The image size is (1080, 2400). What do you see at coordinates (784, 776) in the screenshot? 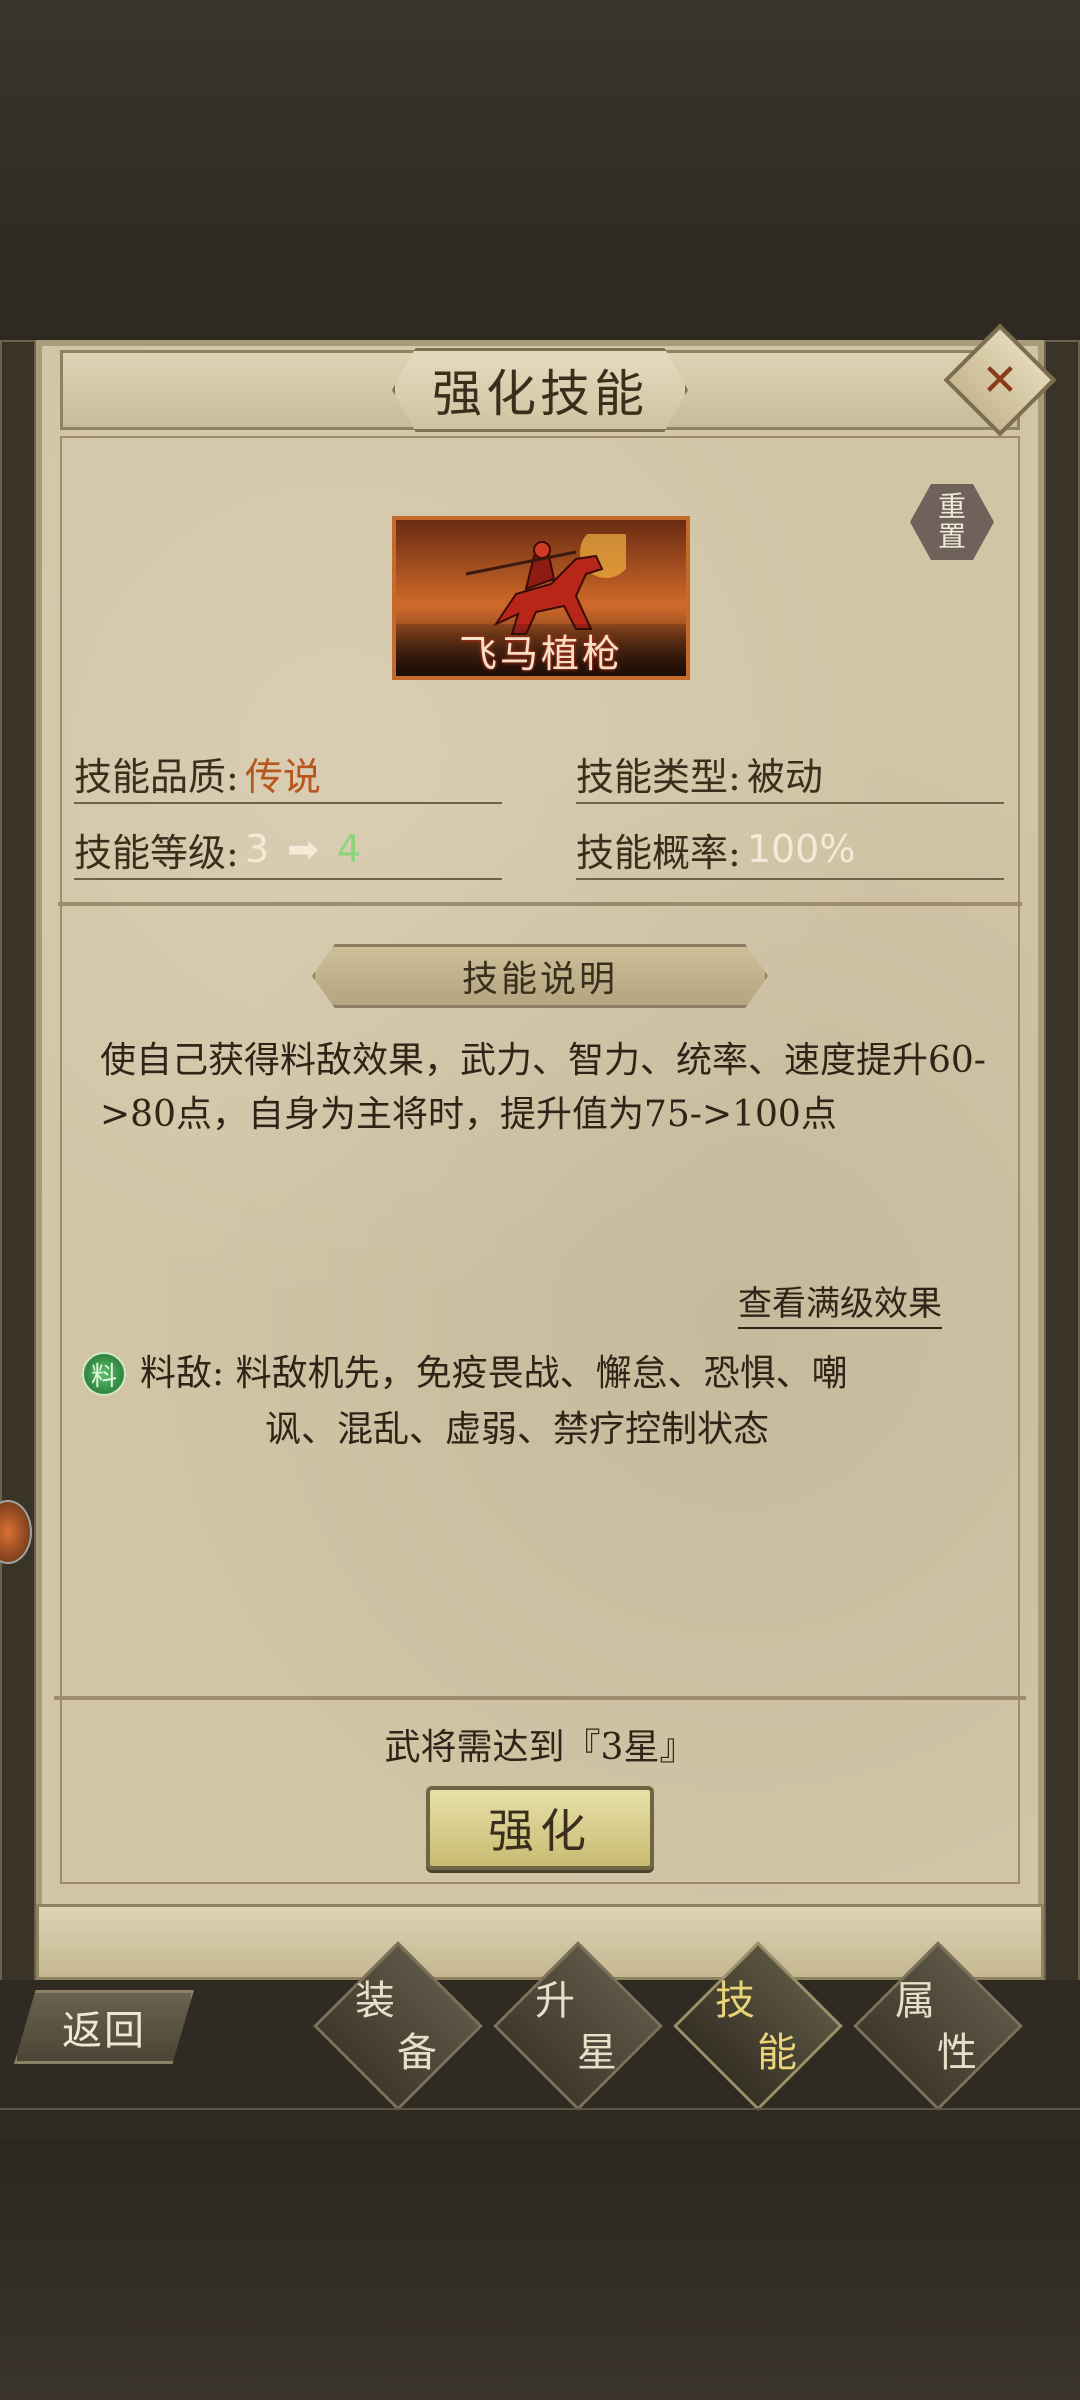
I see `type-value: 被动` at bounding box center [784, 776].